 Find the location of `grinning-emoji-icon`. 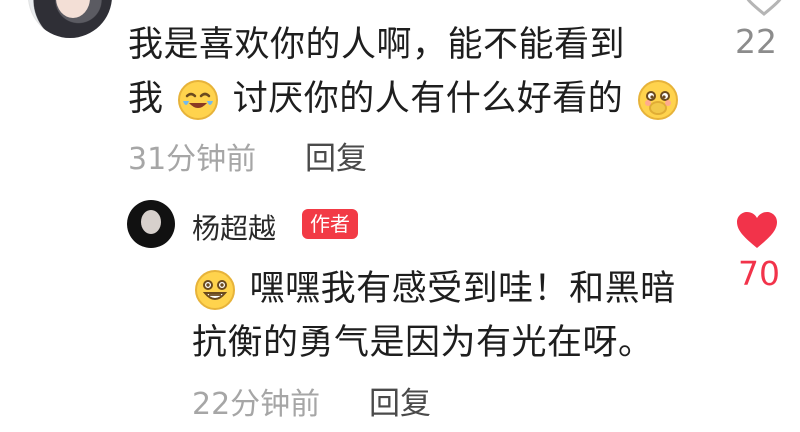

grinning-emoji-icon is located at coordinates (215, 290).